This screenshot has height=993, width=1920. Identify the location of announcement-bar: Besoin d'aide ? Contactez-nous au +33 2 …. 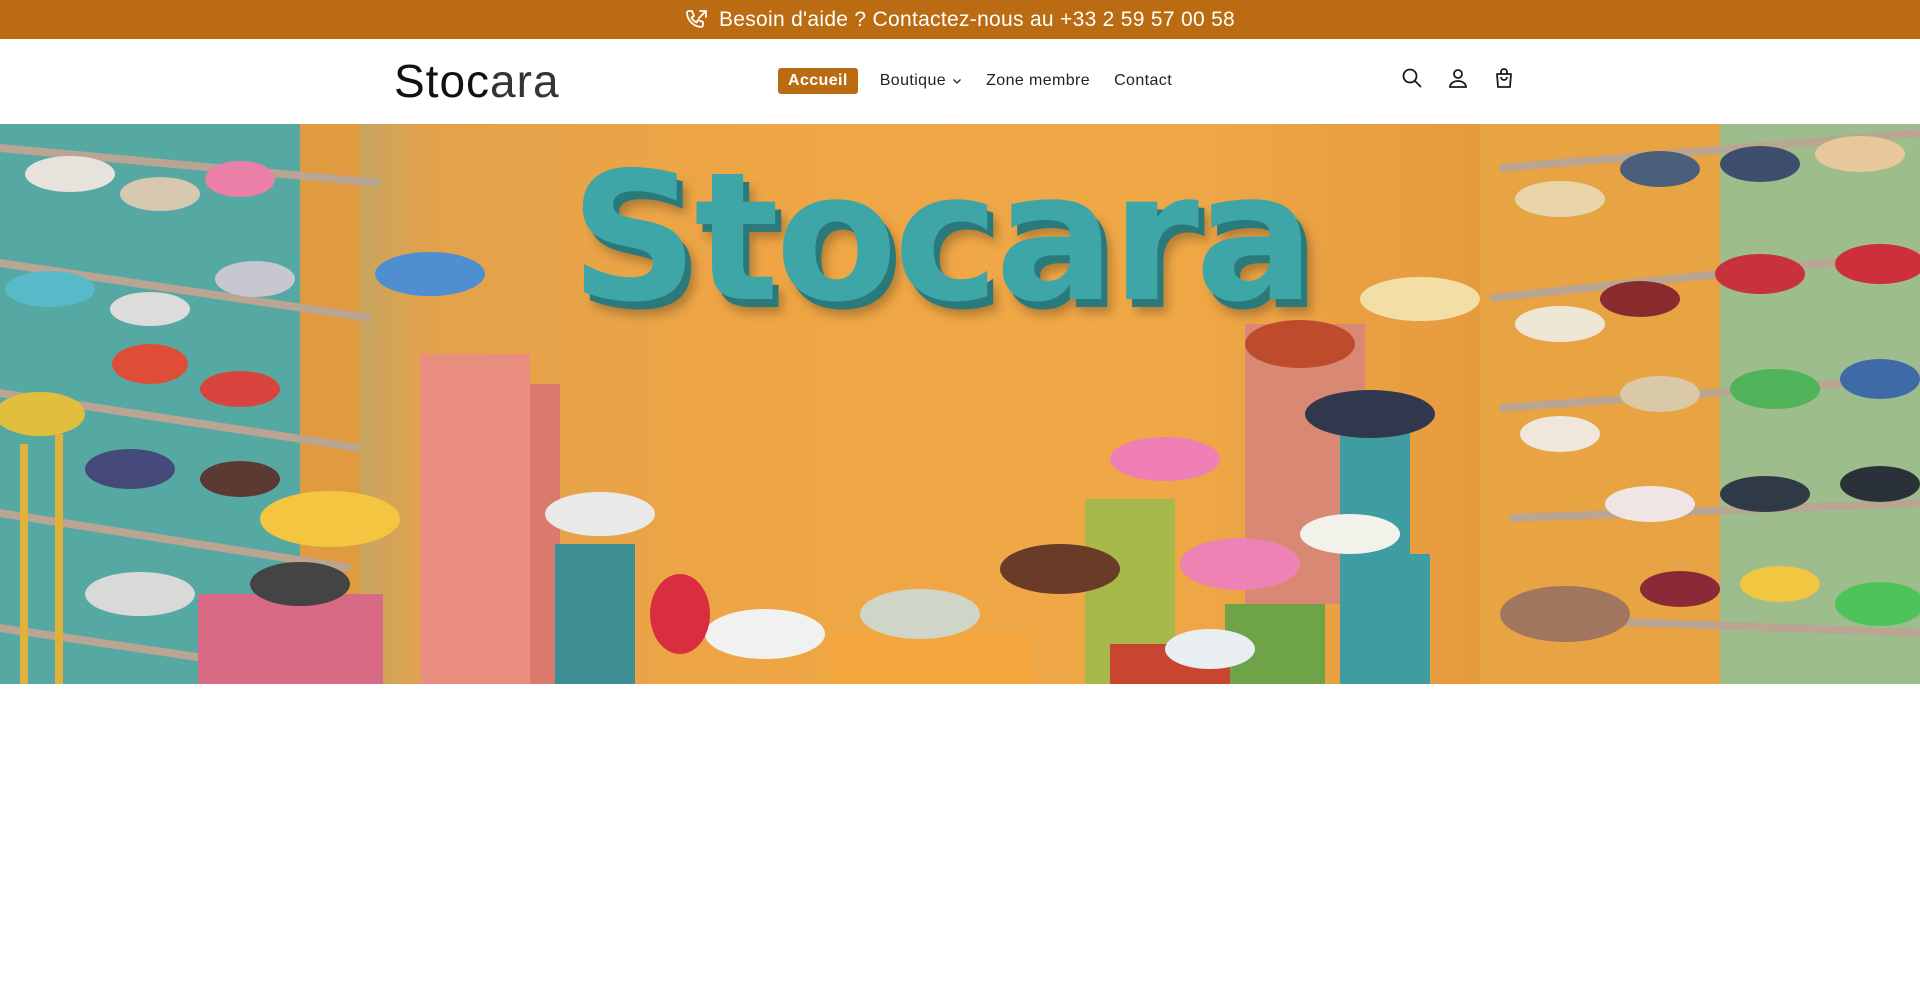
(960, 19).